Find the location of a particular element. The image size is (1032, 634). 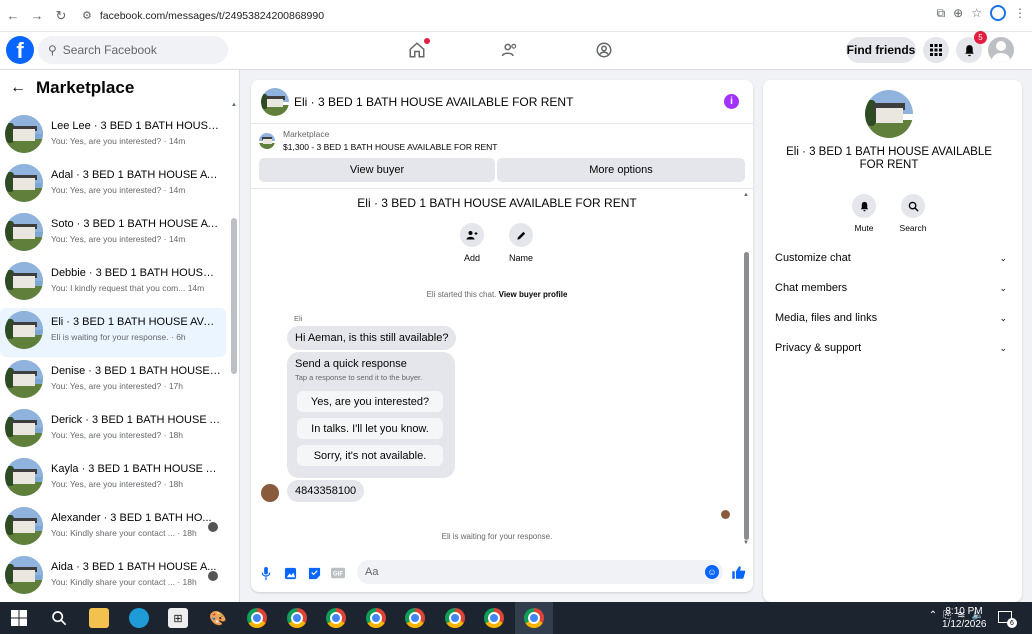

details-avatar is located at coordinates (889, 114).